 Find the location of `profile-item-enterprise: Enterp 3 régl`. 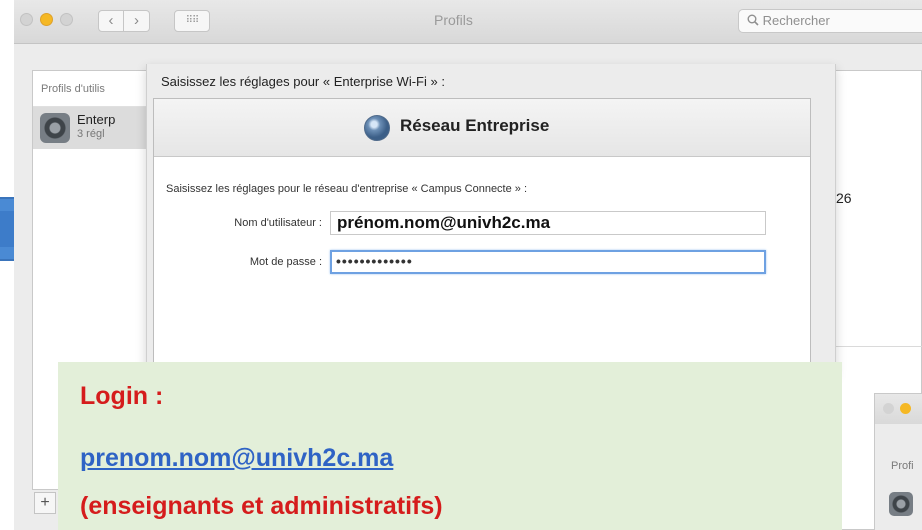

profile-item-enterprise: Enterp 3 régl is located at coordinates (95, 128).